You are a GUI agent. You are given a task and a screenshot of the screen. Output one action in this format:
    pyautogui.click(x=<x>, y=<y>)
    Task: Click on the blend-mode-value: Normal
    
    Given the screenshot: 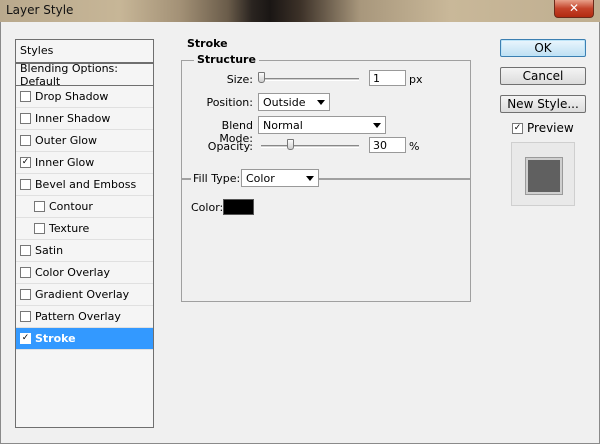 What is the action you would take?
    pyautogui.click(x=283, y=125)
    